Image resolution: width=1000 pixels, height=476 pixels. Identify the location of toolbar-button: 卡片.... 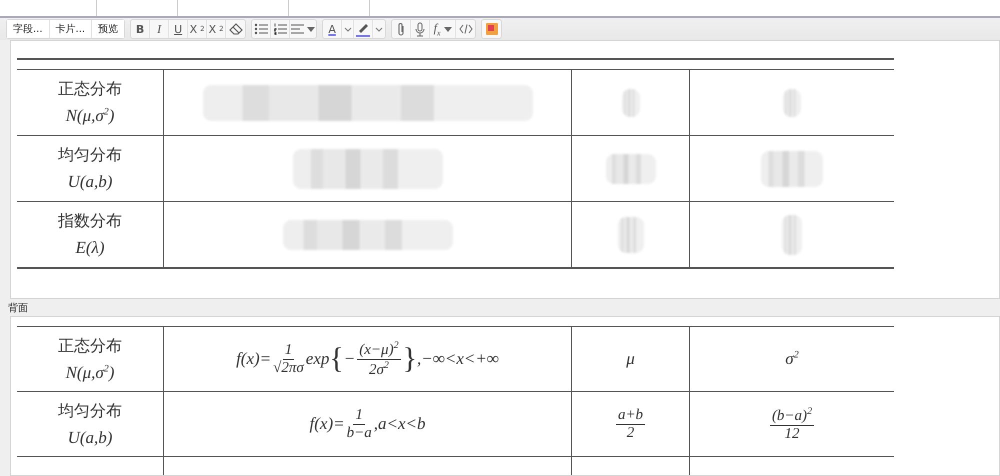
(71, 29).